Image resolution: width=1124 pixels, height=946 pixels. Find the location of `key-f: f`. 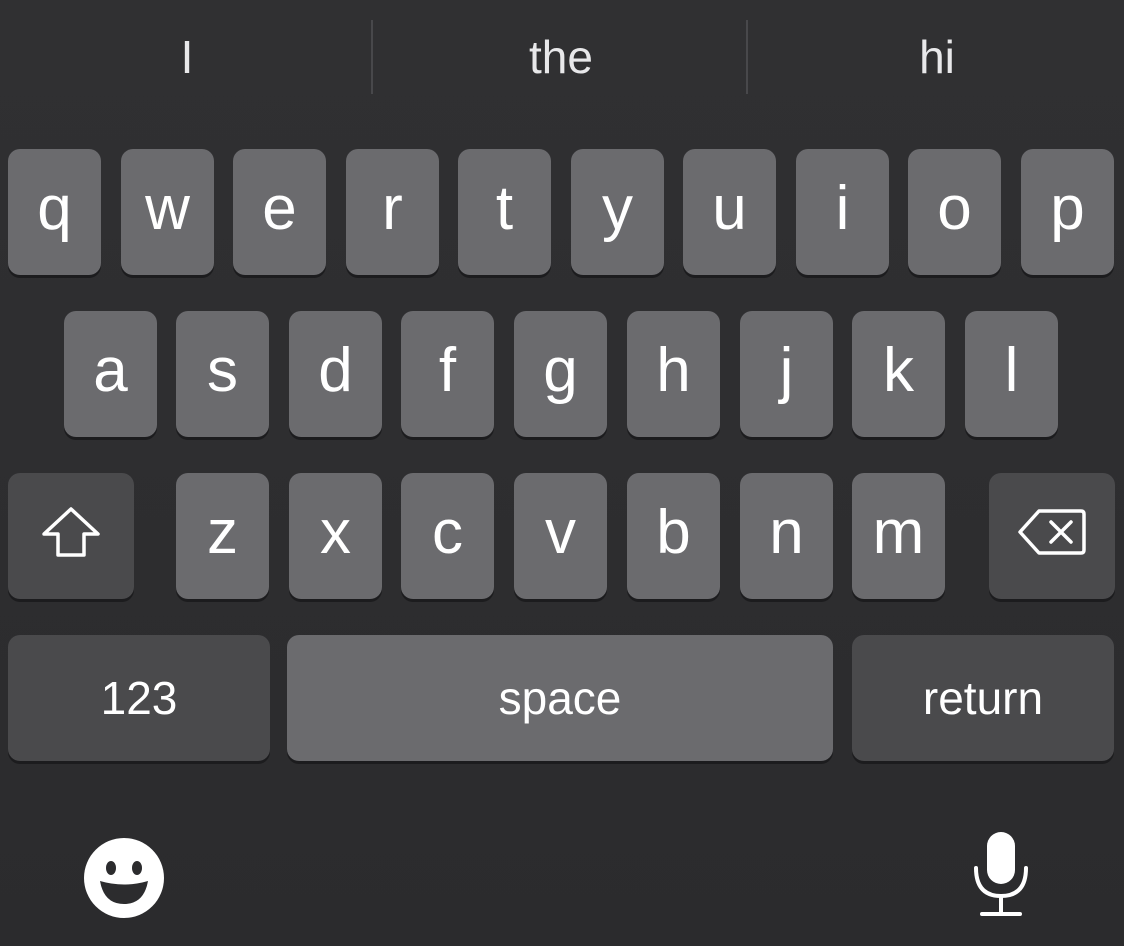

key-f: f is located at coordinates (447, 374).